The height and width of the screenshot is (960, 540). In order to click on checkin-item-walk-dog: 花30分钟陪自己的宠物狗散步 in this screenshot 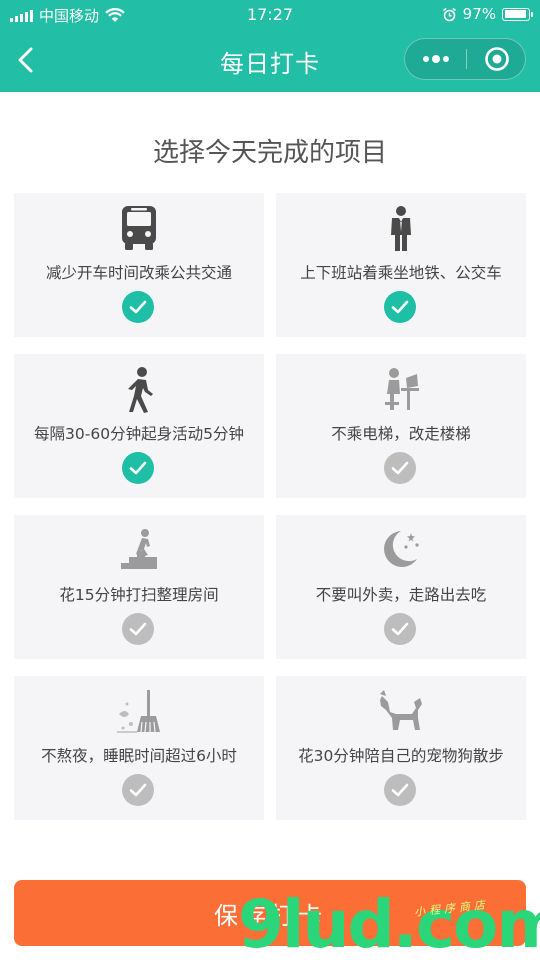, I will do `click(401, 748)`.